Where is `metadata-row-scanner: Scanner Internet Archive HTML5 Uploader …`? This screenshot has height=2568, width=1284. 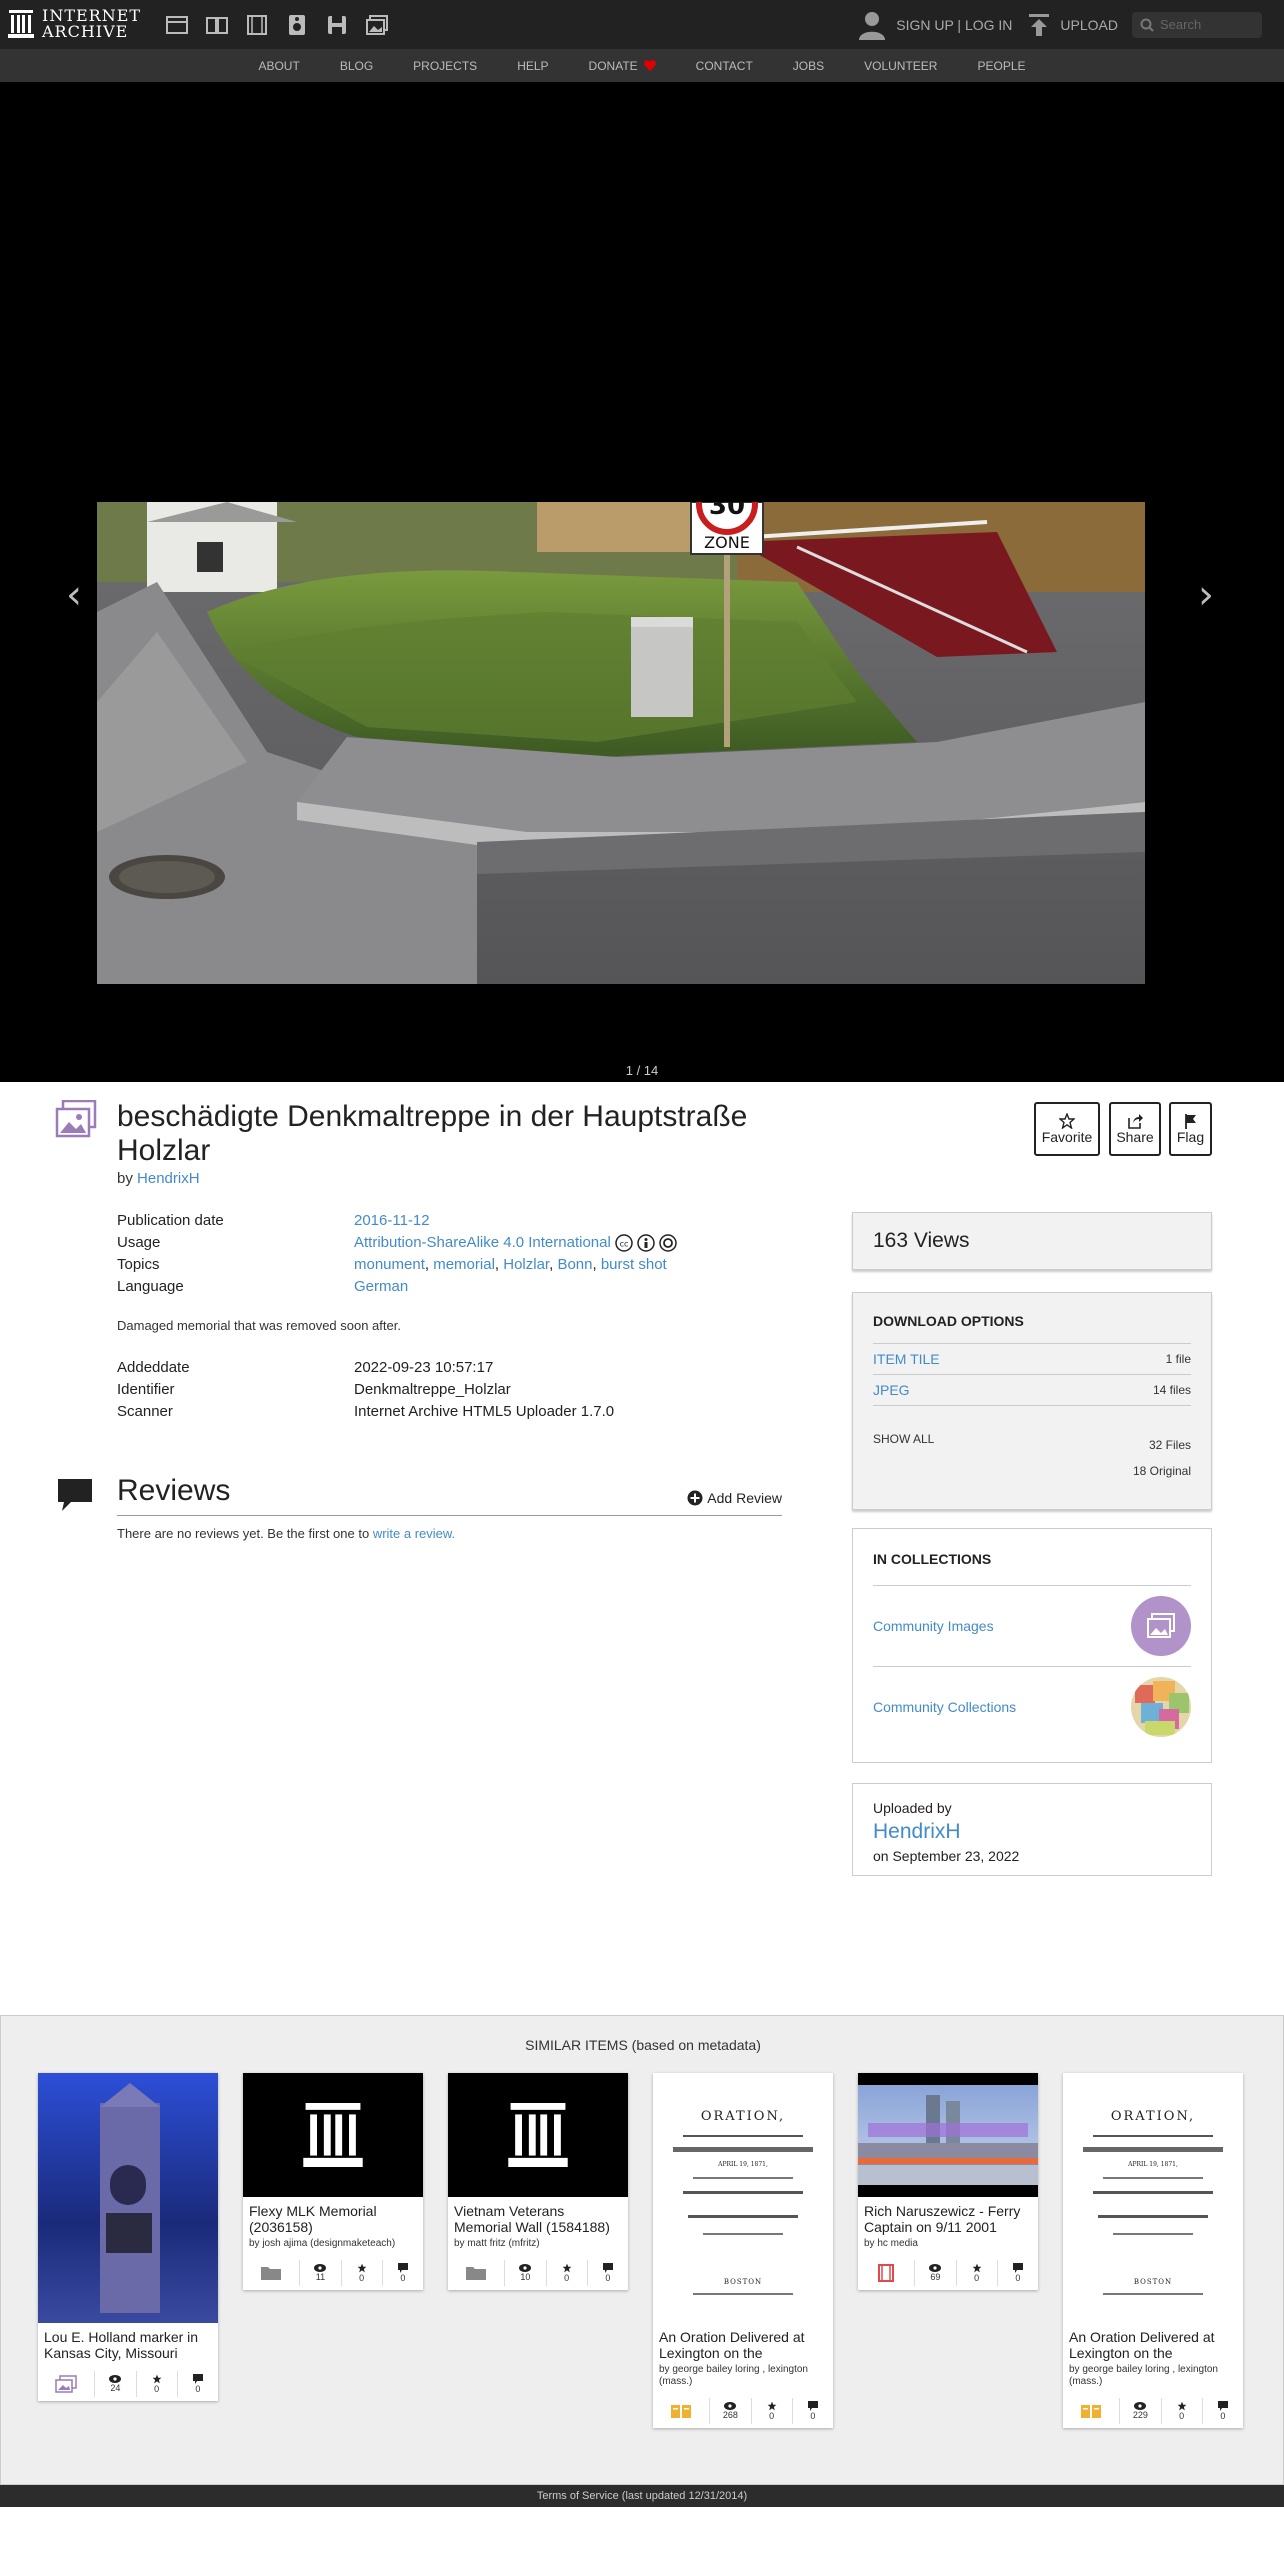 metadata-row-scanner: Scanner Internet Archive HTML5 Uploader … is located at coordinates (452, 1412).